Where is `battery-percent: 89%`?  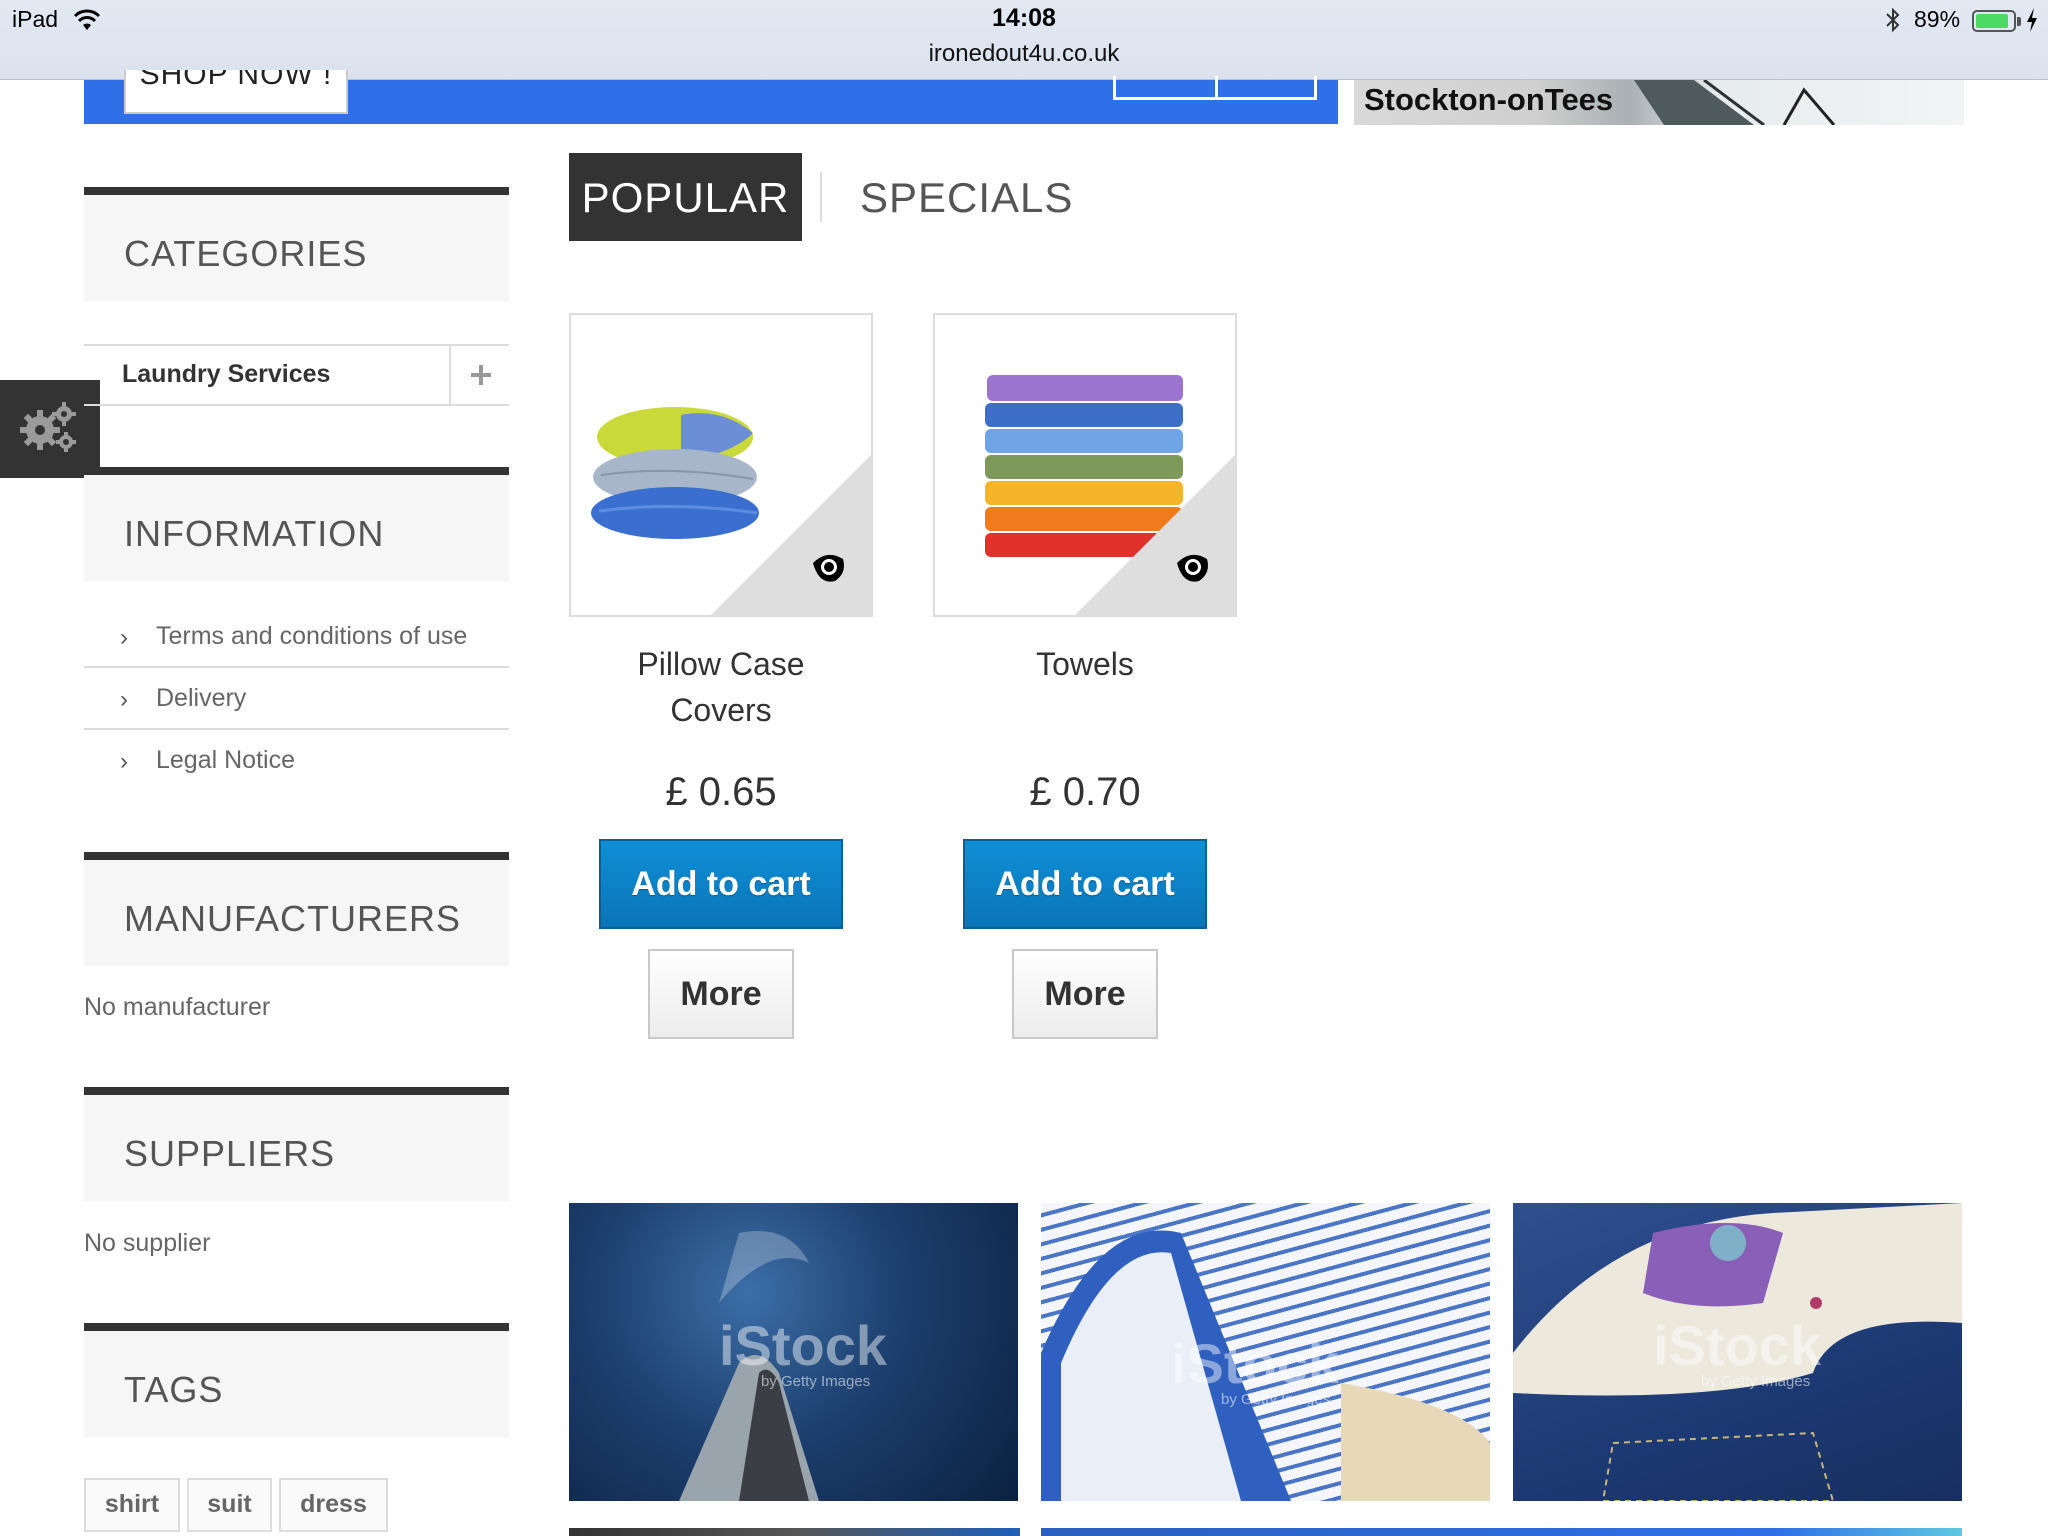
battery-percent: 89% is located at coordinates (1937, 19).